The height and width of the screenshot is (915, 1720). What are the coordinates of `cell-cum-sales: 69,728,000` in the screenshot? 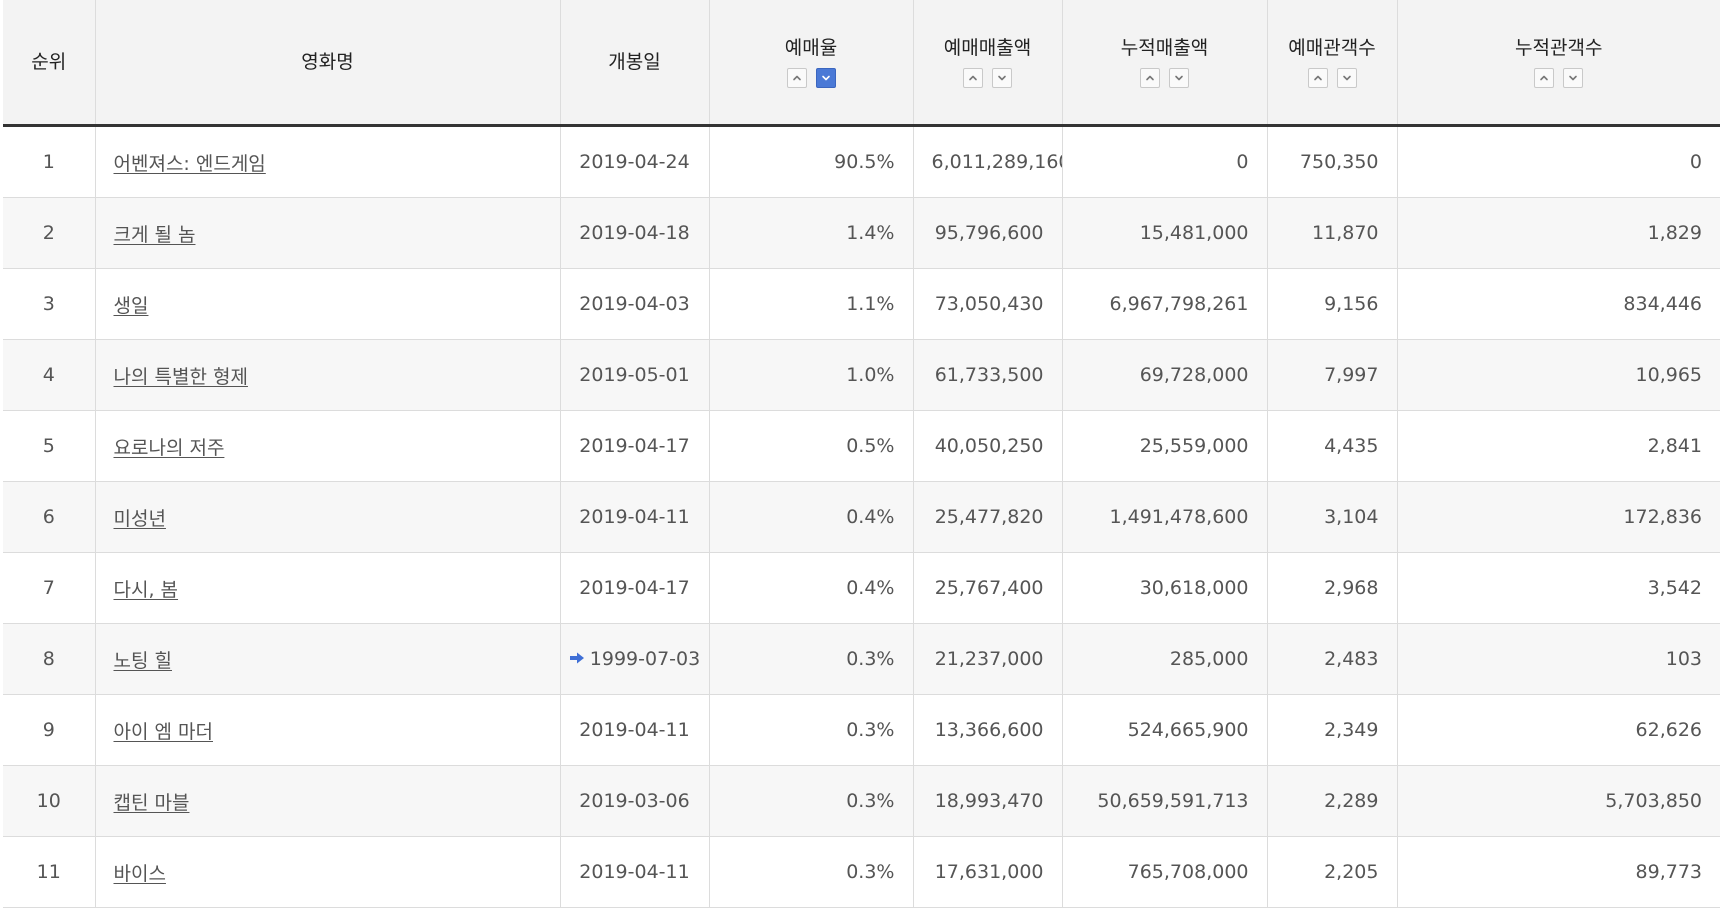 It's located at (1164, 375).